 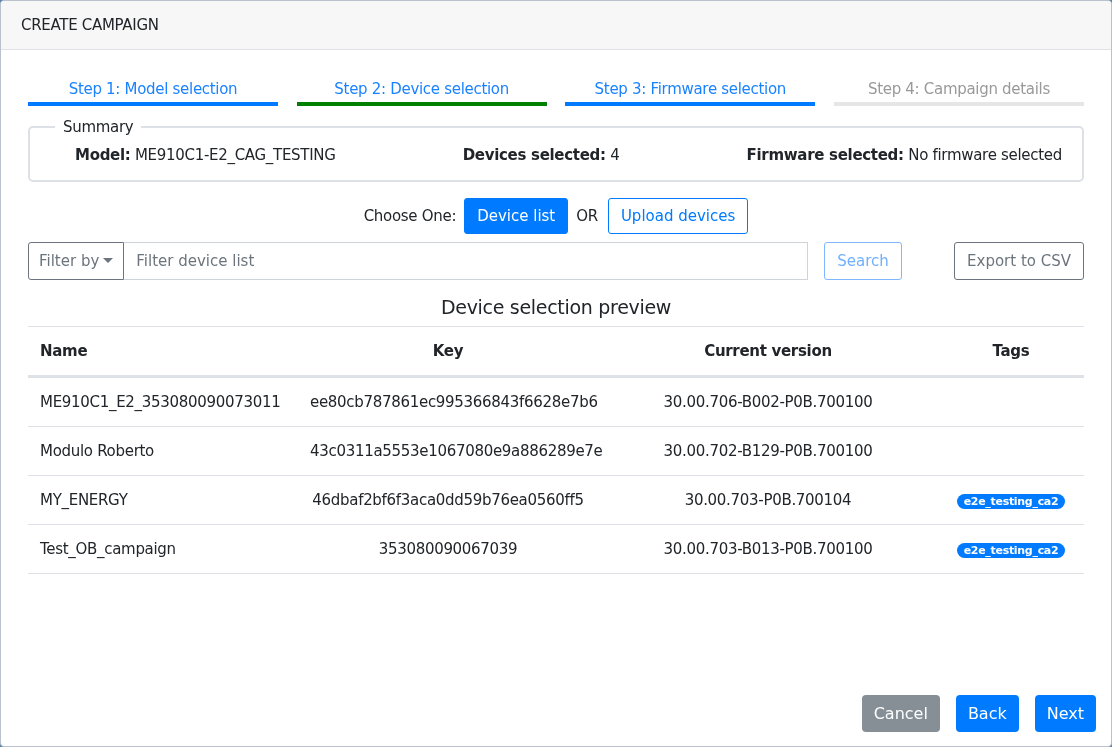 What do you see at coordinates (1011, 351) in the screenshot?
I see `column-header: Tags` at bounding box center [1011, 351].